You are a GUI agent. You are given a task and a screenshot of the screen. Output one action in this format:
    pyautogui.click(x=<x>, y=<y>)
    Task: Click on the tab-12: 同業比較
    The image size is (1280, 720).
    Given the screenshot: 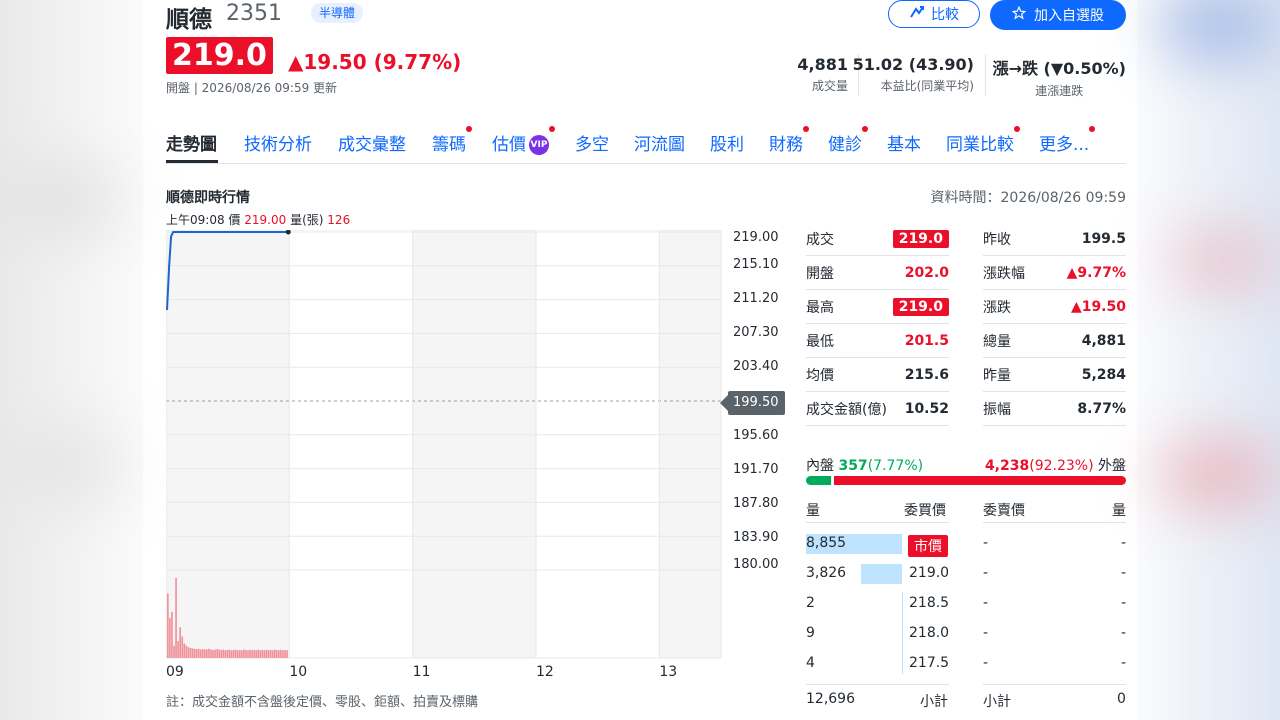 What is the action you would take?
    pyautogui.click(x=983, y=140)
    